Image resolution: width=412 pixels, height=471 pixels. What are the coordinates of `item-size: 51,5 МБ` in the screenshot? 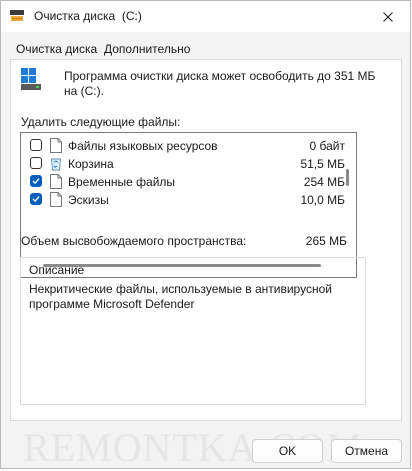 It's located at (322, 164).